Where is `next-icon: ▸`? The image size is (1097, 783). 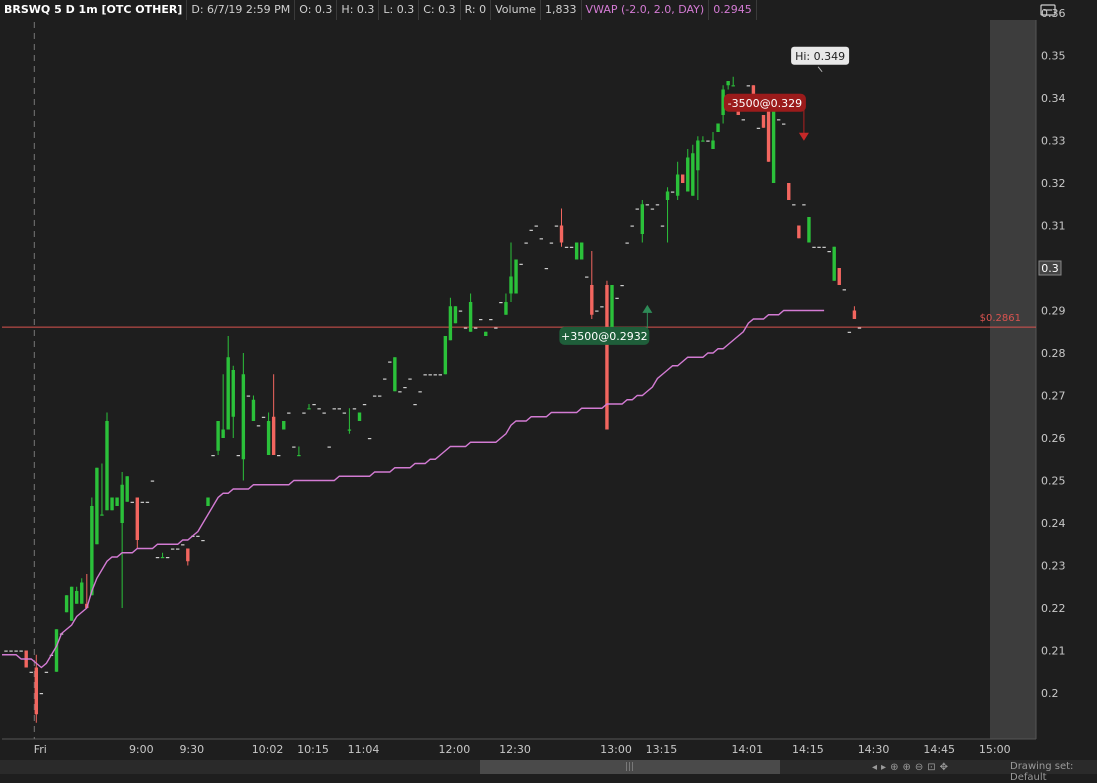
next-icon: ▸ is located at coordinates (883, 767).